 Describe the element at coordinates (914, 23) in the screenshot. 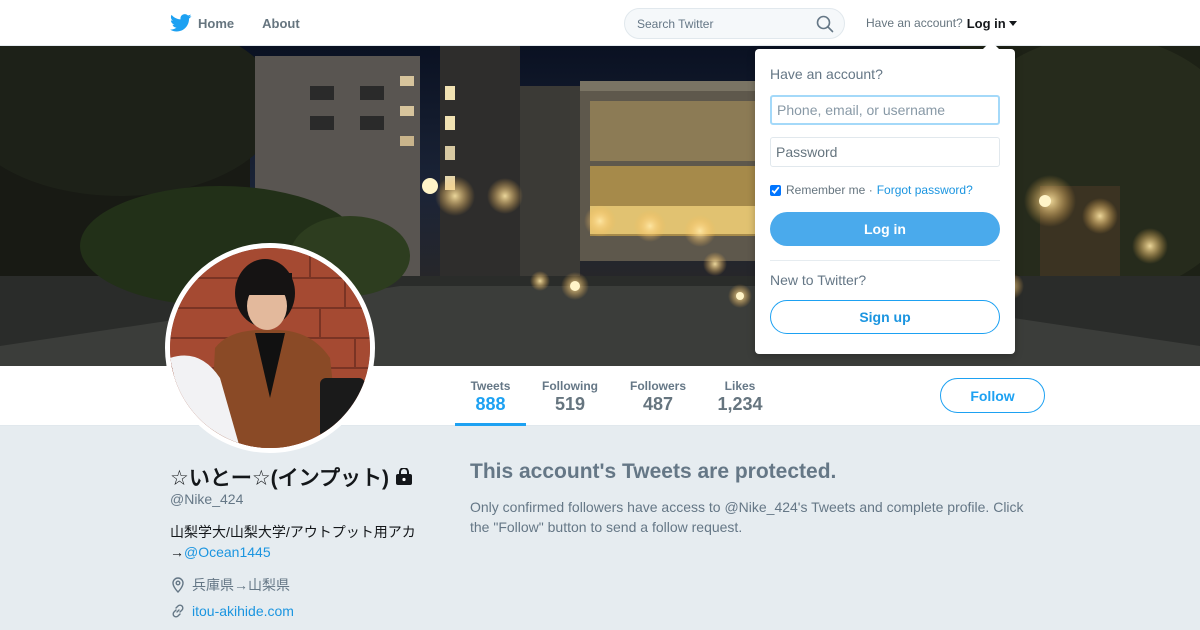

I see `have-account-text: Have an account?` at that location.